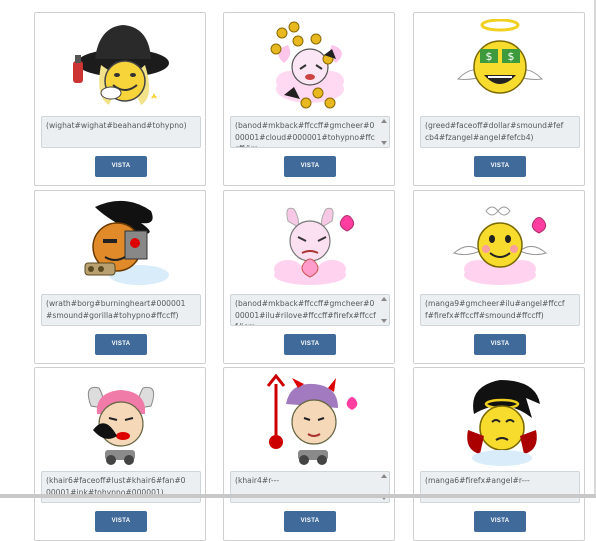 The image size is (596, 541). I want to click on smiley-code-text: (manga6#firefx#angel#r---, so click(477, 480).